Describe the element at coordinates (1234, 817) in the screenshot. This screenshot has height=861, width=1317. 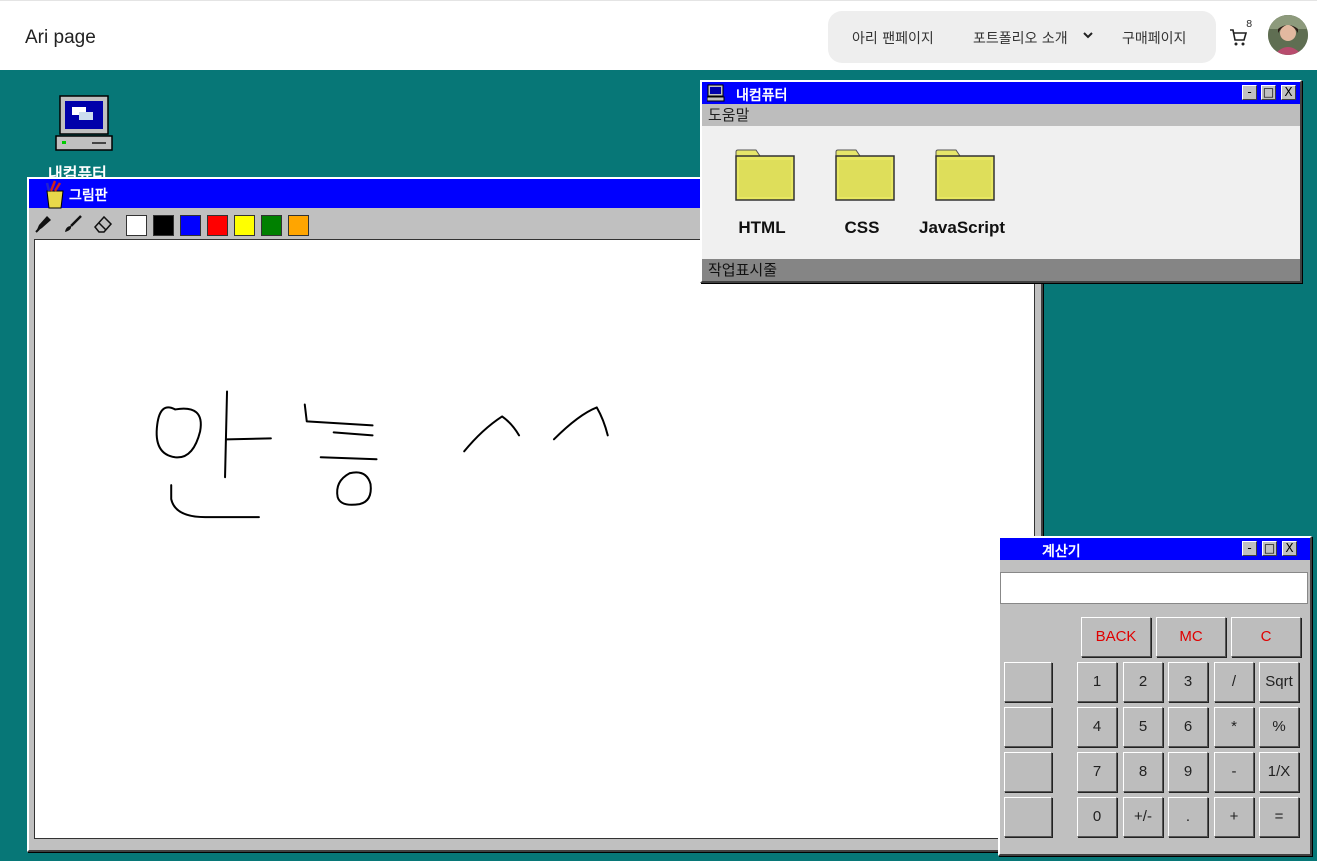
I see `calc-button: +` at that location.